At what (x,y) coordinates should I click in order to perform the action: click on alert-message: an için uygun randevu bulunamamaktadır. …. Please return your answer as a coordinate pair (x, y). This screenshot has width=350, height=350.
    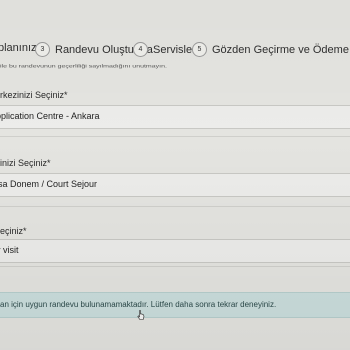
    Looking at the image, I should click on (138, 304).